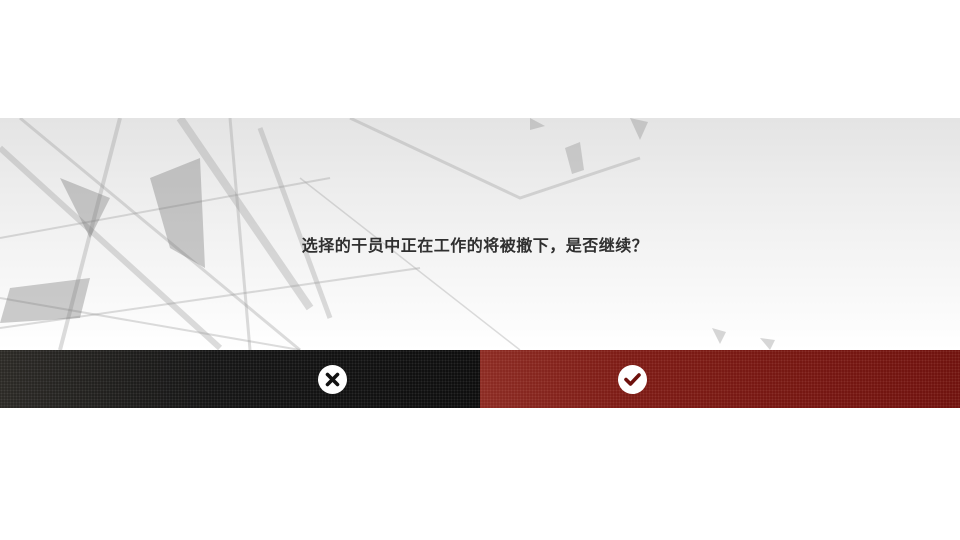 The image size is (960, 540). I want to click on dialog-message: 选择的干员中正在工作的将被撤下，是否继续？, so click(475, 245).